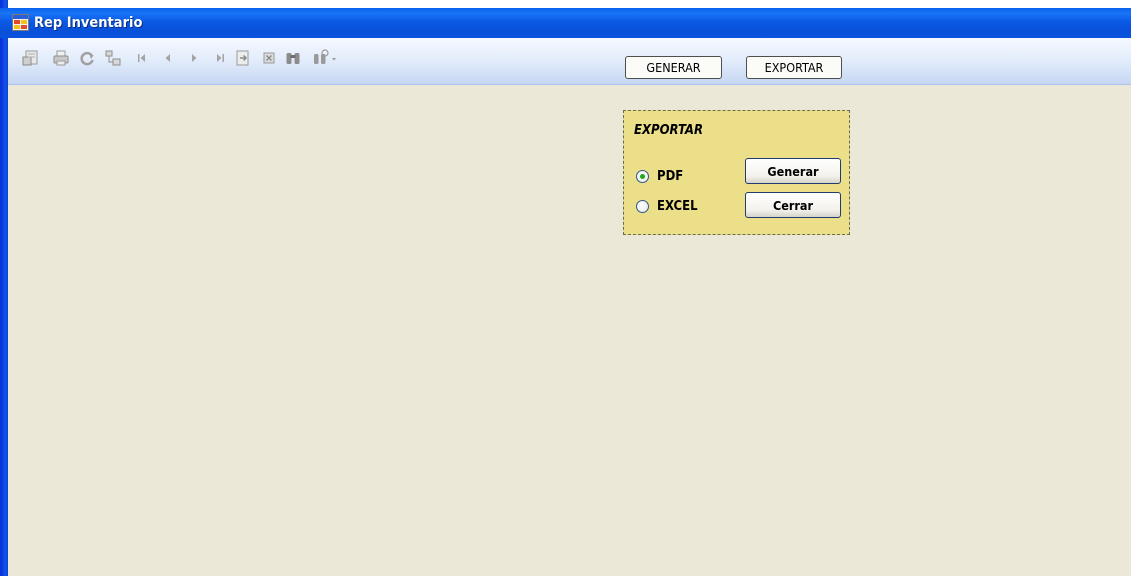  What do you see at coordinates (794, 67) in the screenshot?
I see `exportar-toolbar-button: EXPORTAR` at bounding box center [794, 67].